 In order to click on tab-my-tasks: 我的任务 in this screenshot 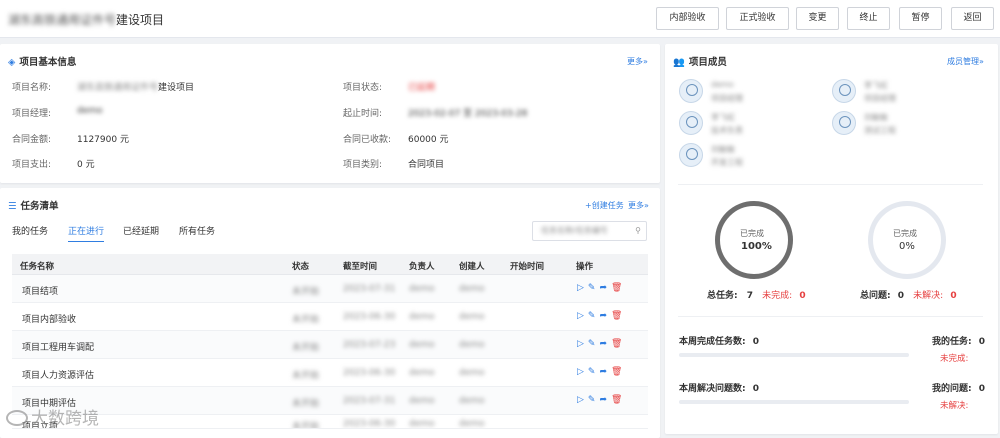, I will do `click(30, 230)`.